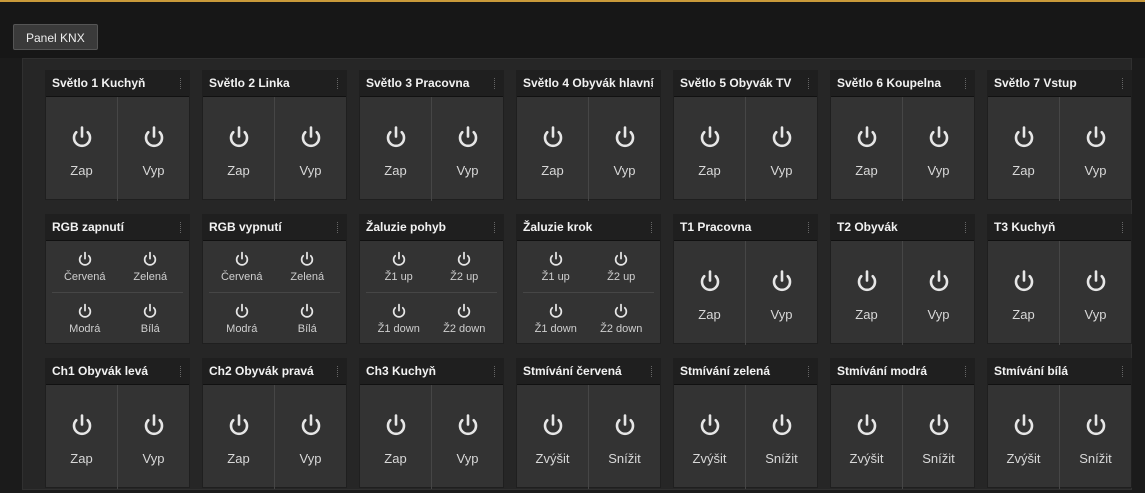 Image resolution: width=1145 pixels, height=493 pixels. What do you see at coordinates (55, 37) in the screenshot?
I see `panel-knx-tab: Panel KNX` at bounding box center [55, 37].